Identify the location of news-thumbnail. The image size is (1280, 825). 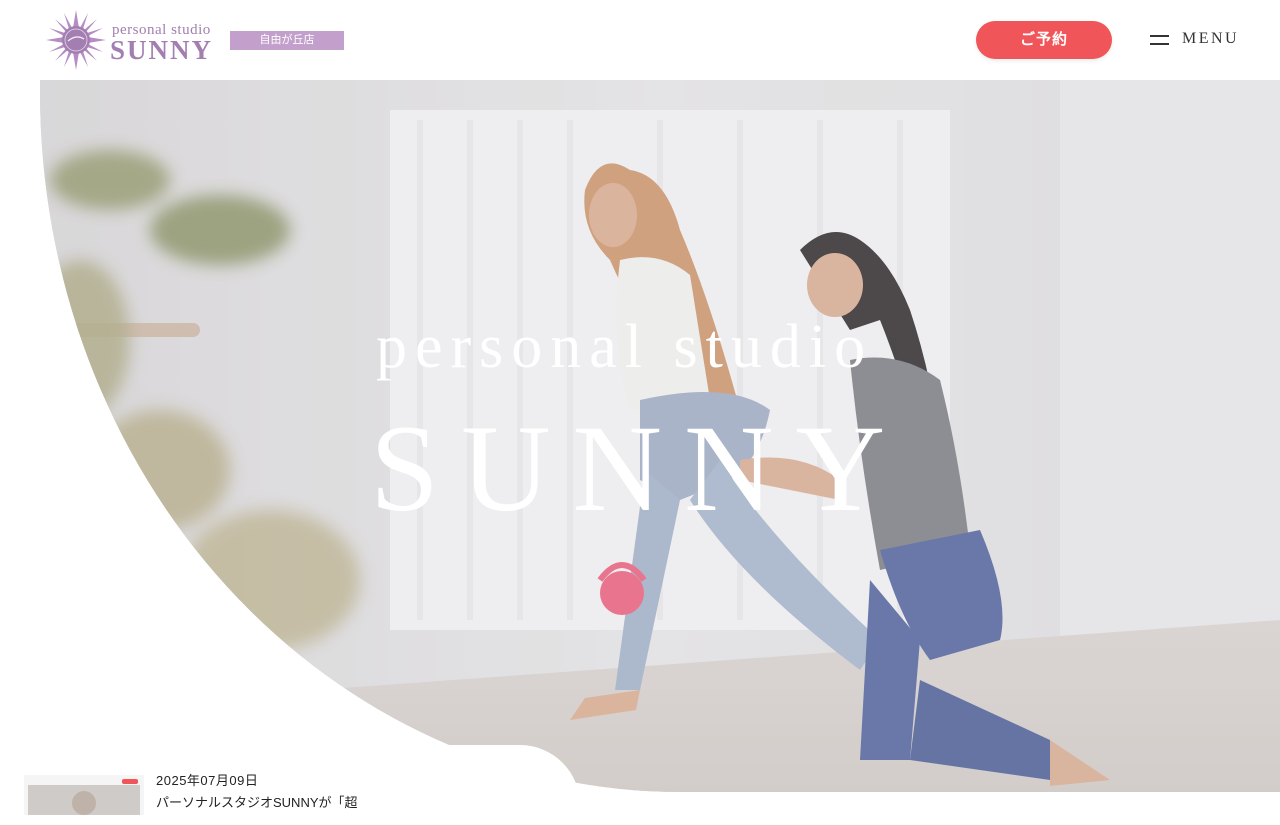
(84, 795).